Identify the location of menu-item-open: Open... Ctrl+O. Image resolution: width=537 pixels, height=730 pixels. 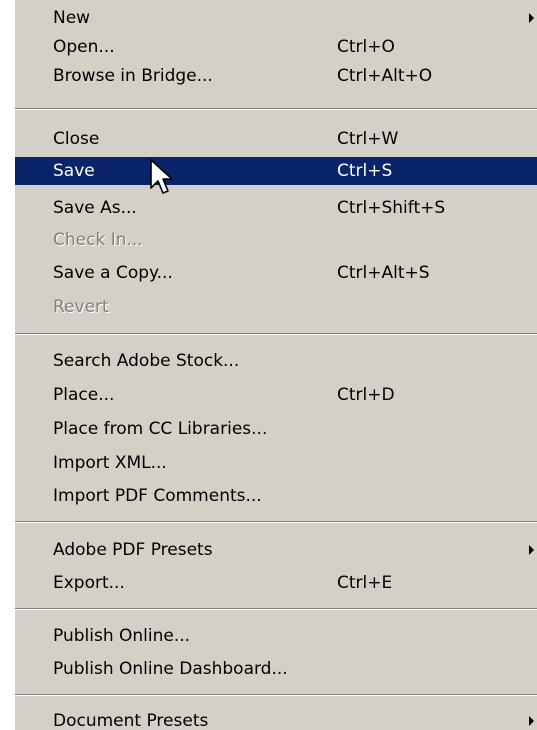
(276, 47).